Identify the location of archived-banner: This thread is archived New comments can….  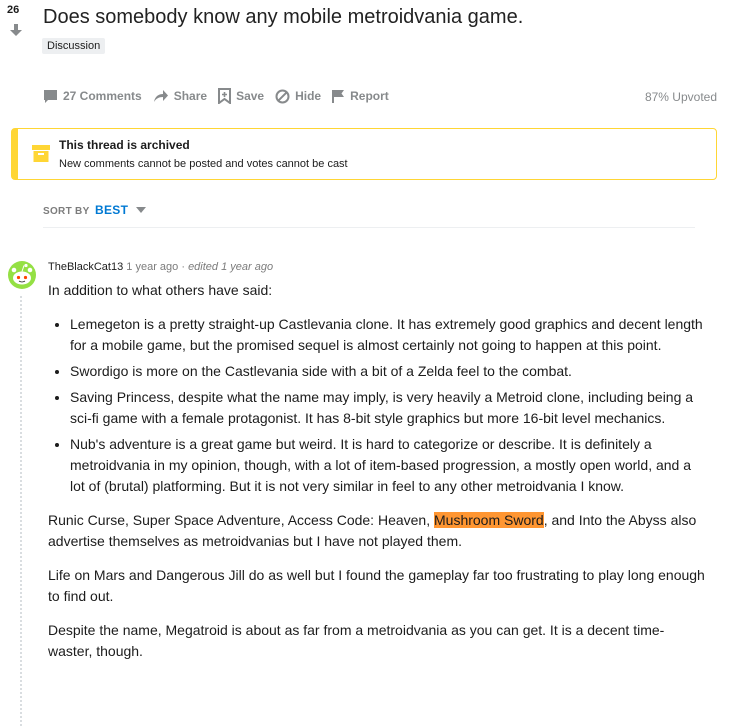
(364, 154).